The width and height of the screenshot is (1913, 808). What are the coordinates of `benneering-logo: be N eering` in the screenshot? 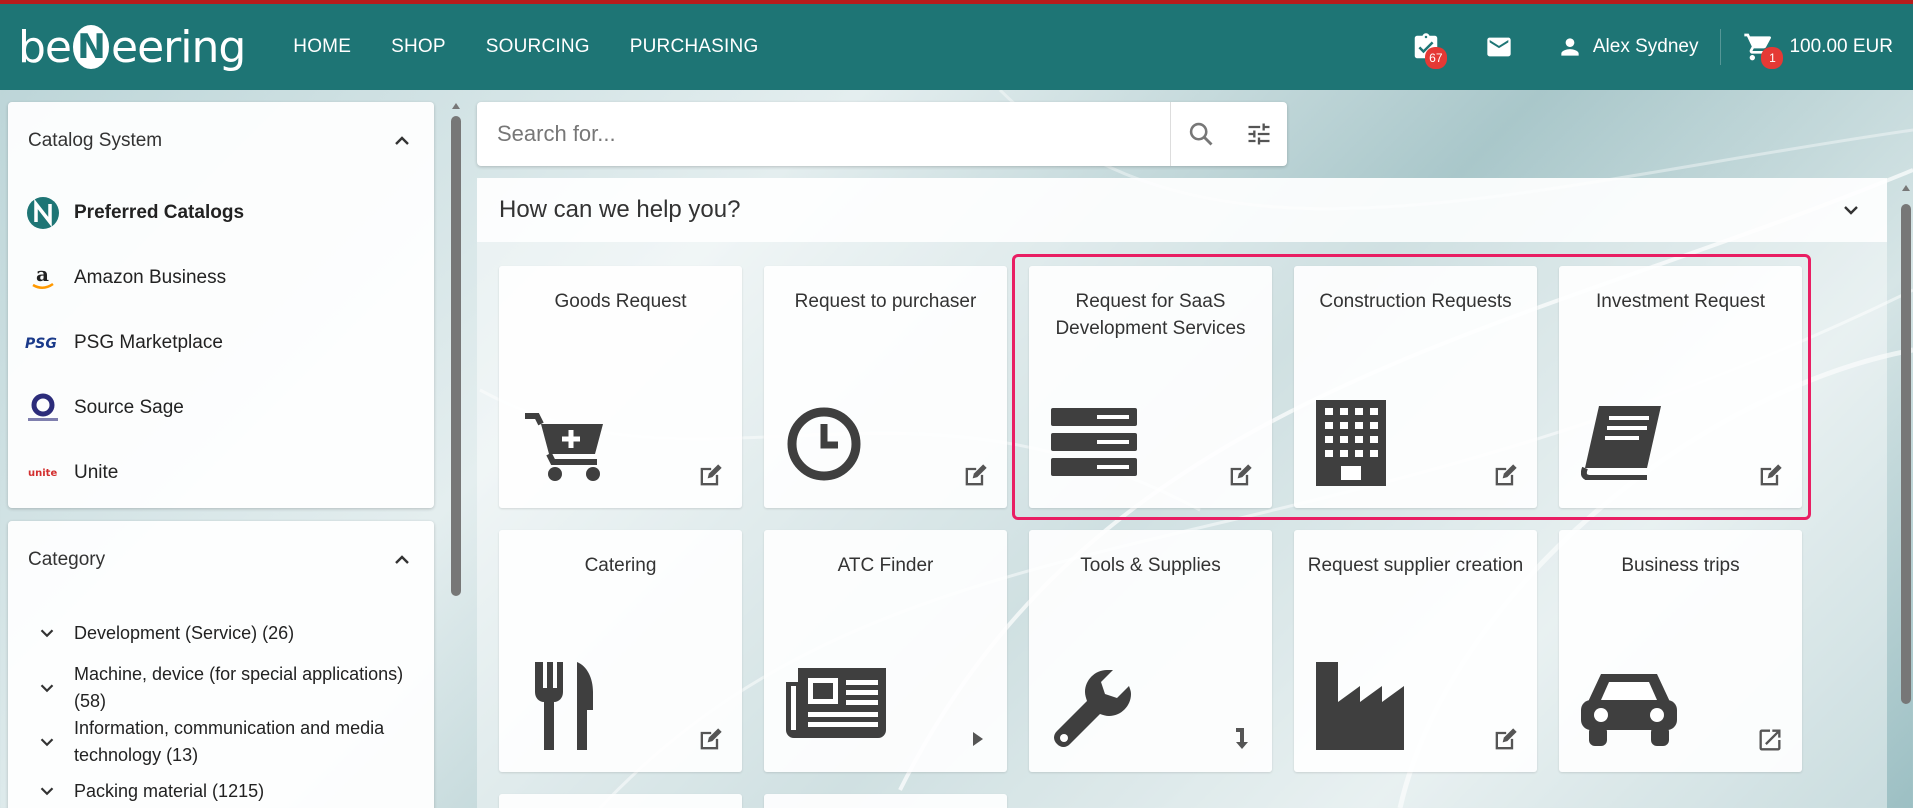 It's located at (132, 47).